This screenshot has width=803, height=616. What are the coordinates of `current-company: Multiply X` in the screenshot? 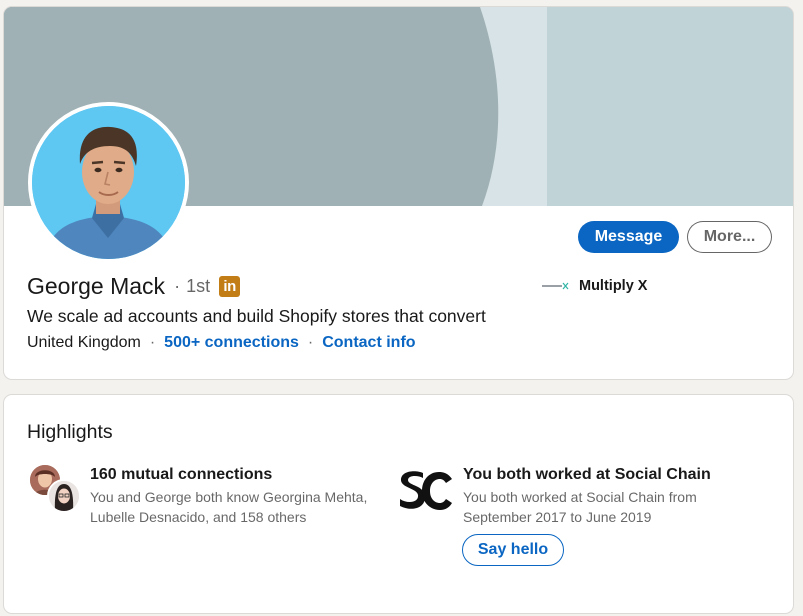 It's located at (594, 286).